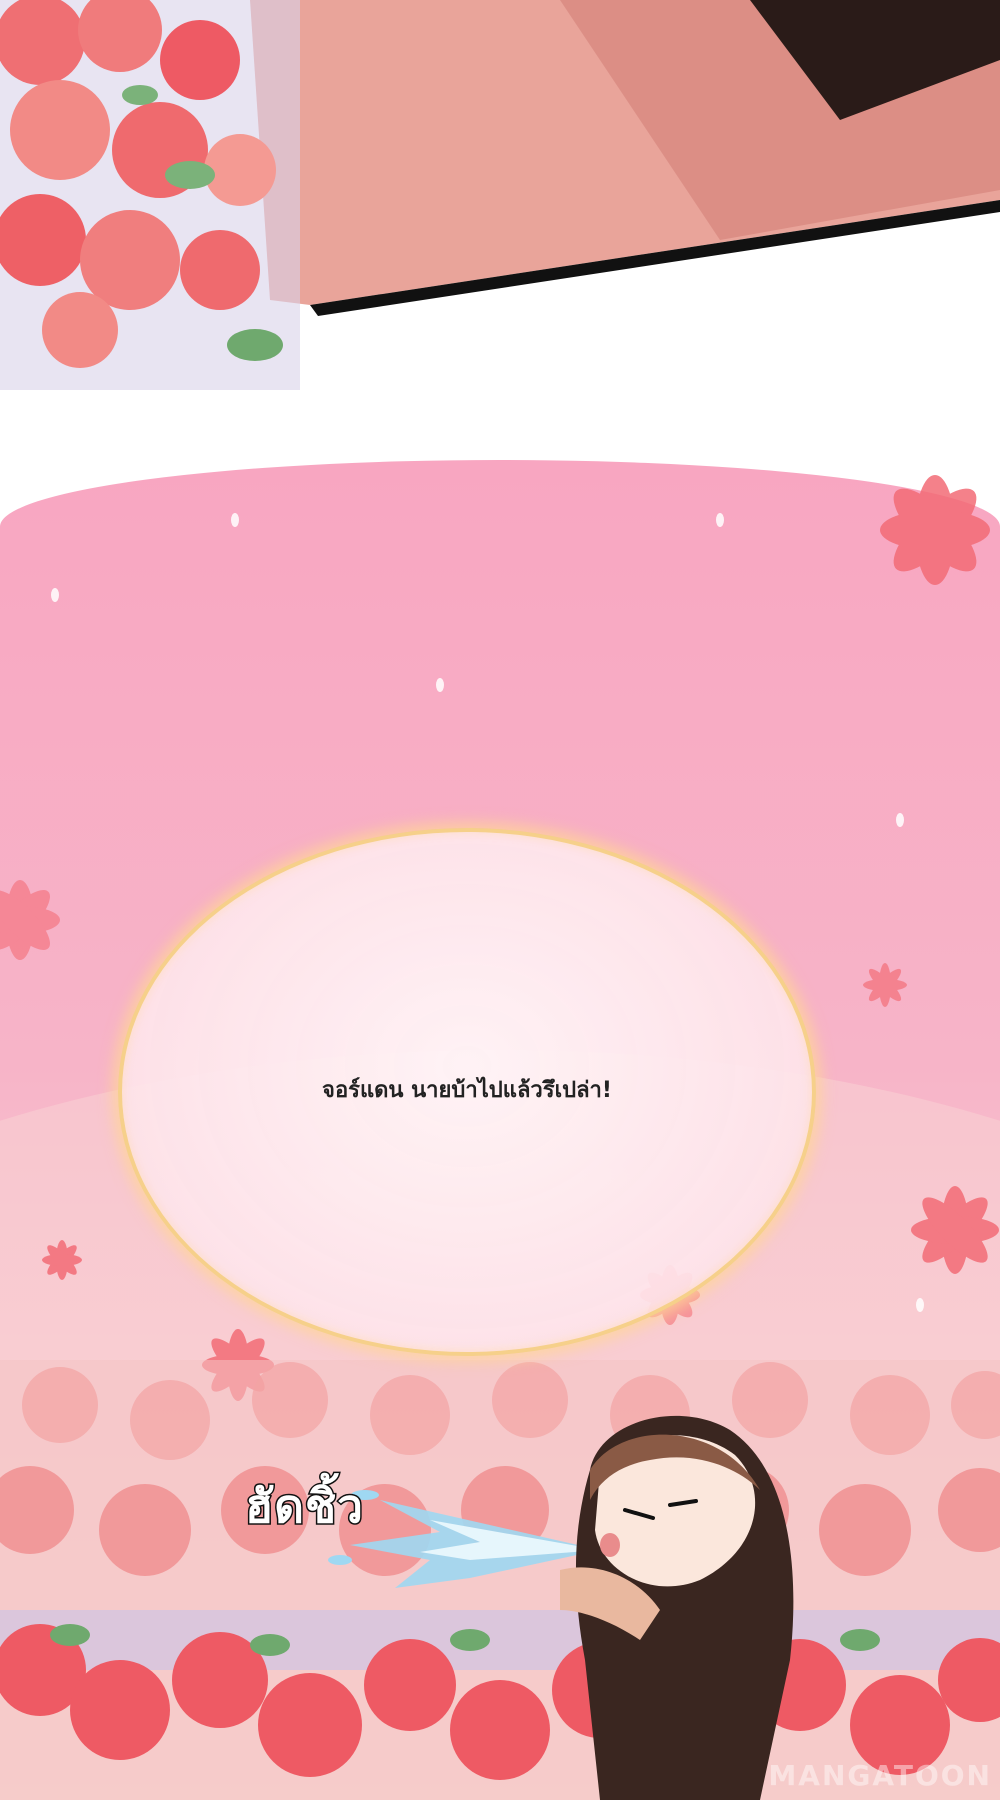  I want to click on sneeze-sound-effect: ฮัดชิ้ว, so click(304, 1506).